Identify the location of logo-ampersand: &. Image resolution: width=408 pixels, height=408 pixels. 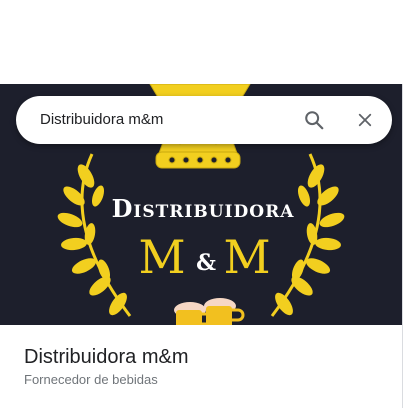
(206, 263).